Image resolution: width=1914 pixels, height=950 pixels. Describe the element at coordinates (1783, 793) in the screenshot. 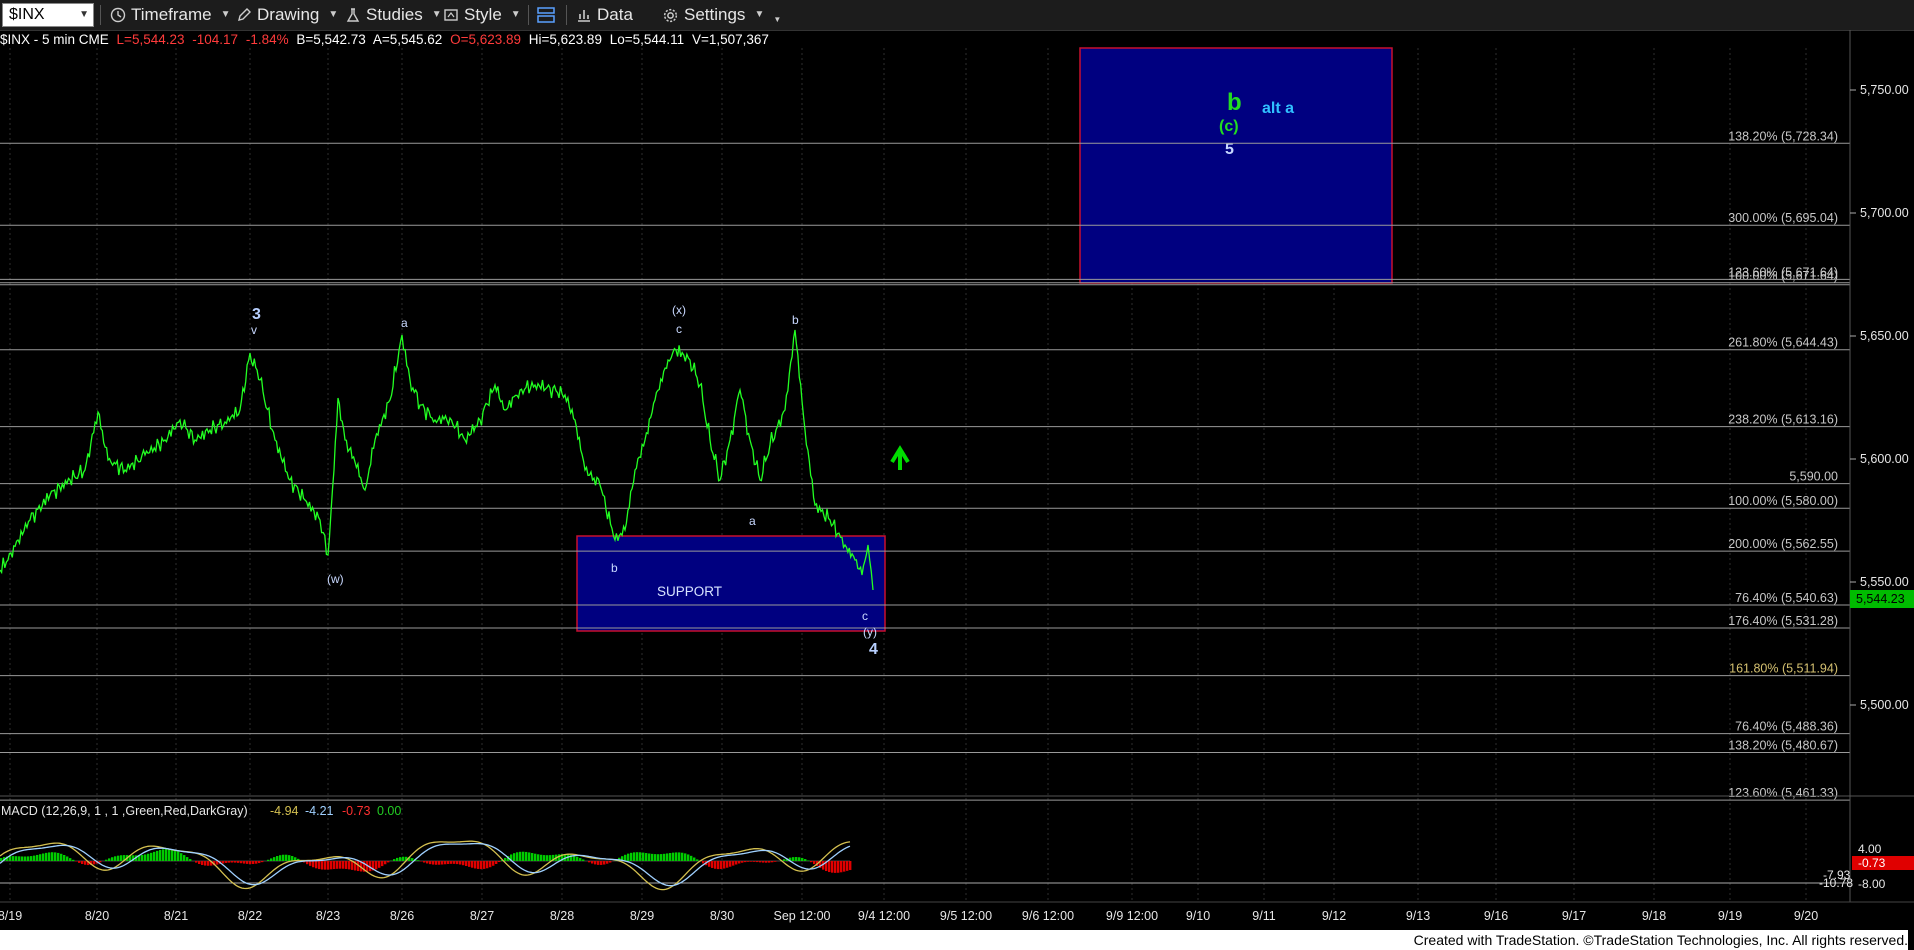

I see `fib-label: 123.60% (5,461.33)` at that location.